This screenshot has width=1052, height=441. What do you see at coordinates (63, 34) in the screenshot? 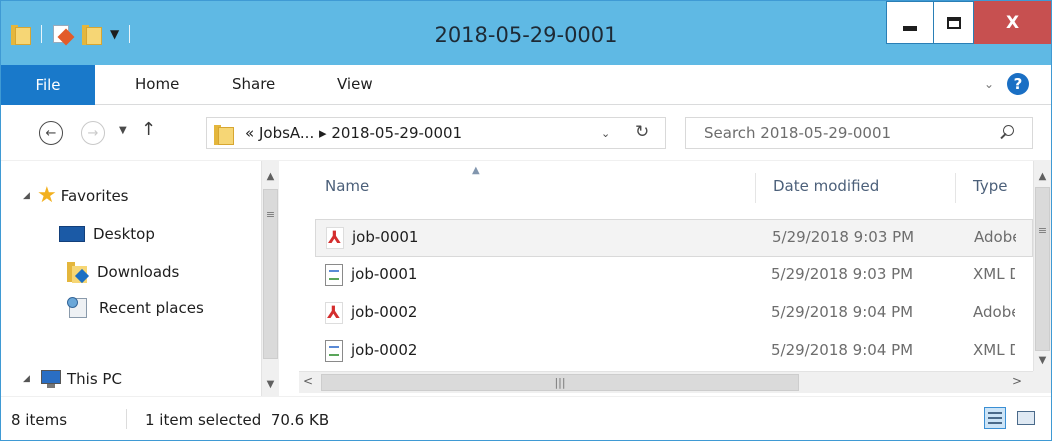
I see `properties-icon` at bounding box center [63, 34].